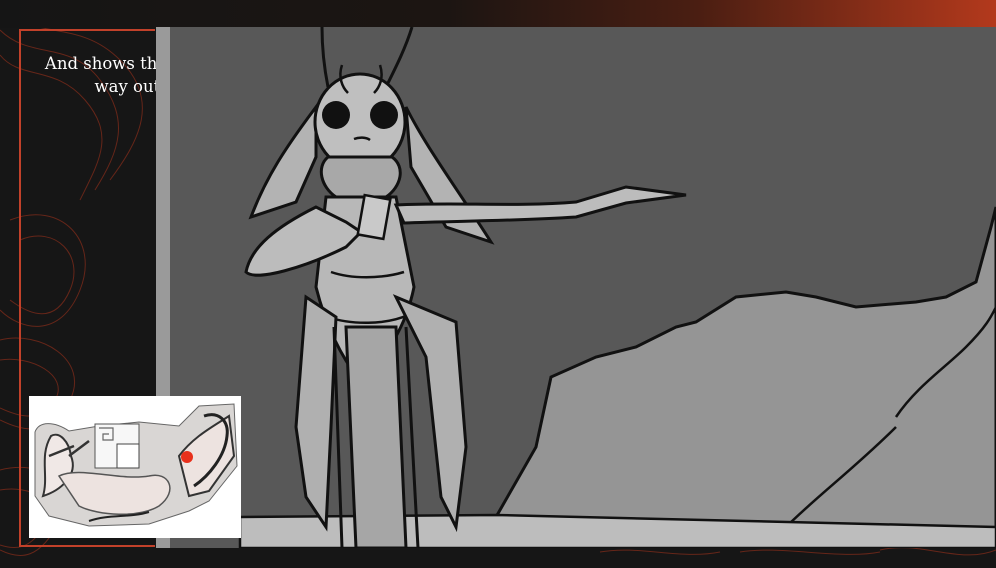 Image resolution: width=996 pixels, height=568 pixels. Describe the element at coordinates (187, 457) in the screenshot. I see `player-marker` at that location.